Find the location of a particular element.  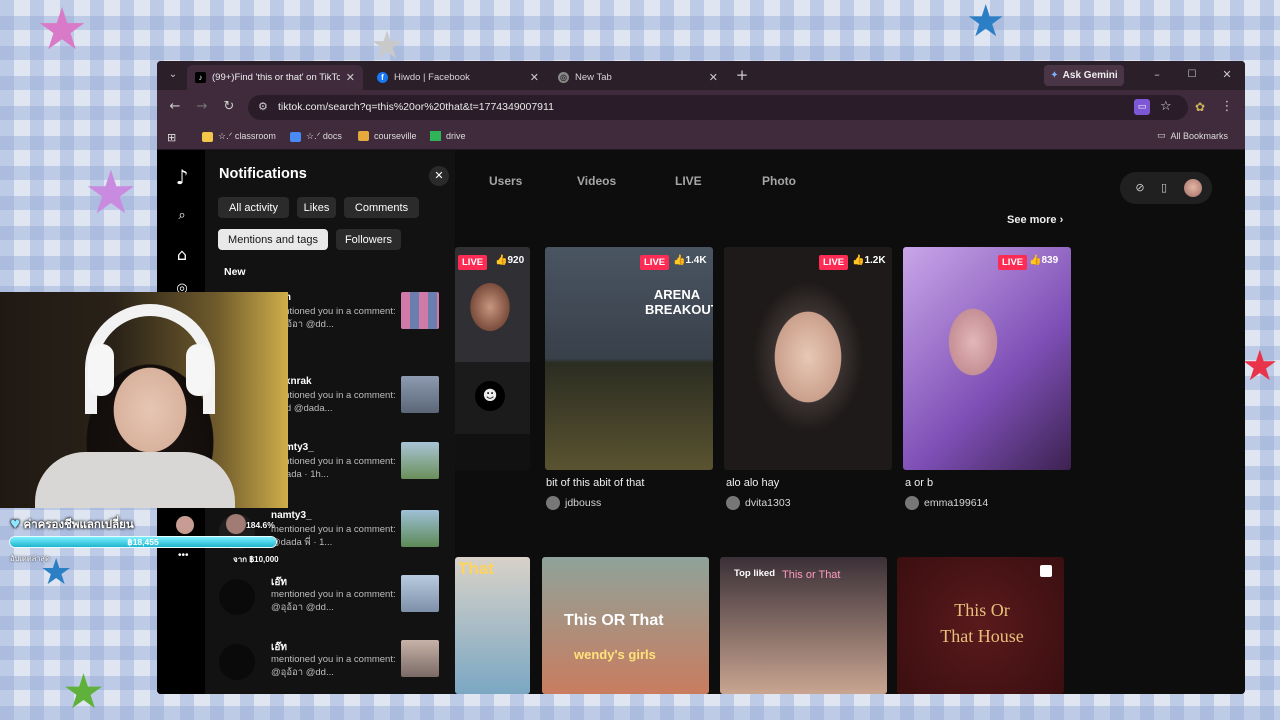

live-card: LIVE 👍839 is located at coordinates (987, 358).